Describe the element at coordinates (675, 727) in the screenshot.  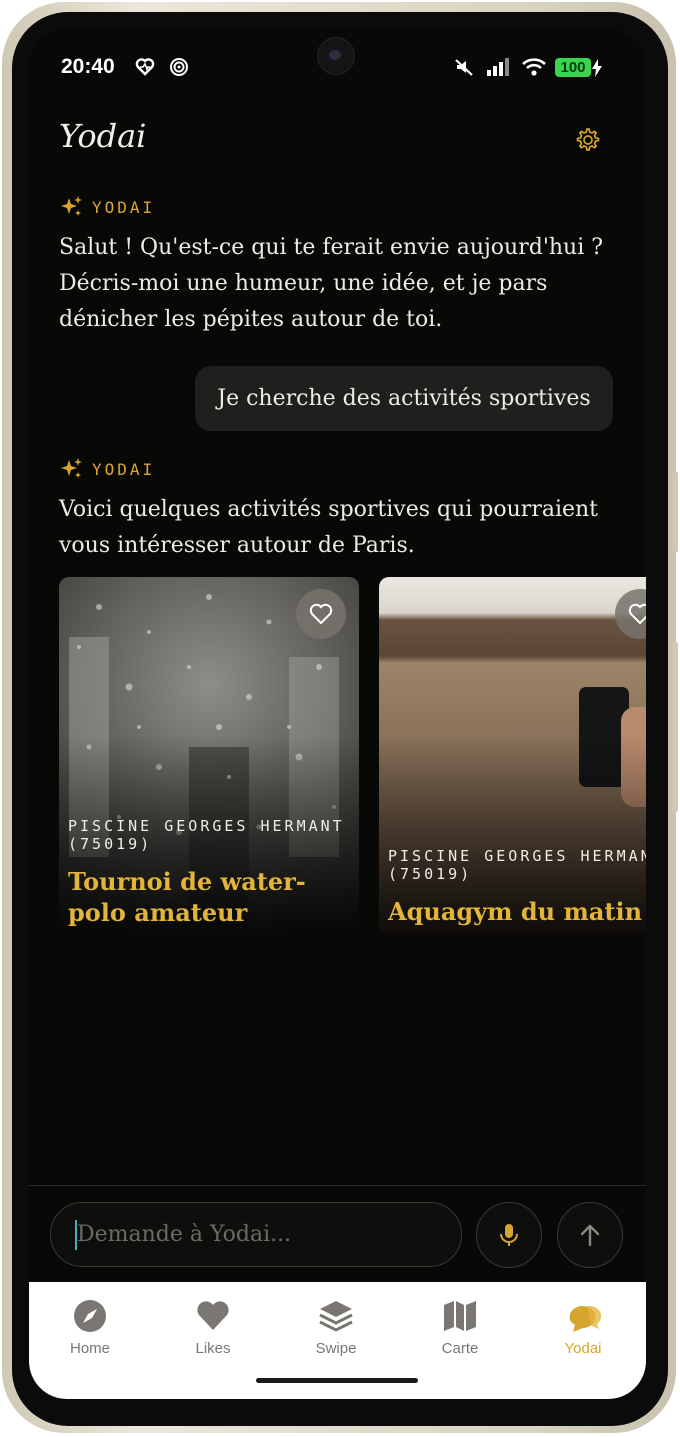
I see `power-button` at that location.